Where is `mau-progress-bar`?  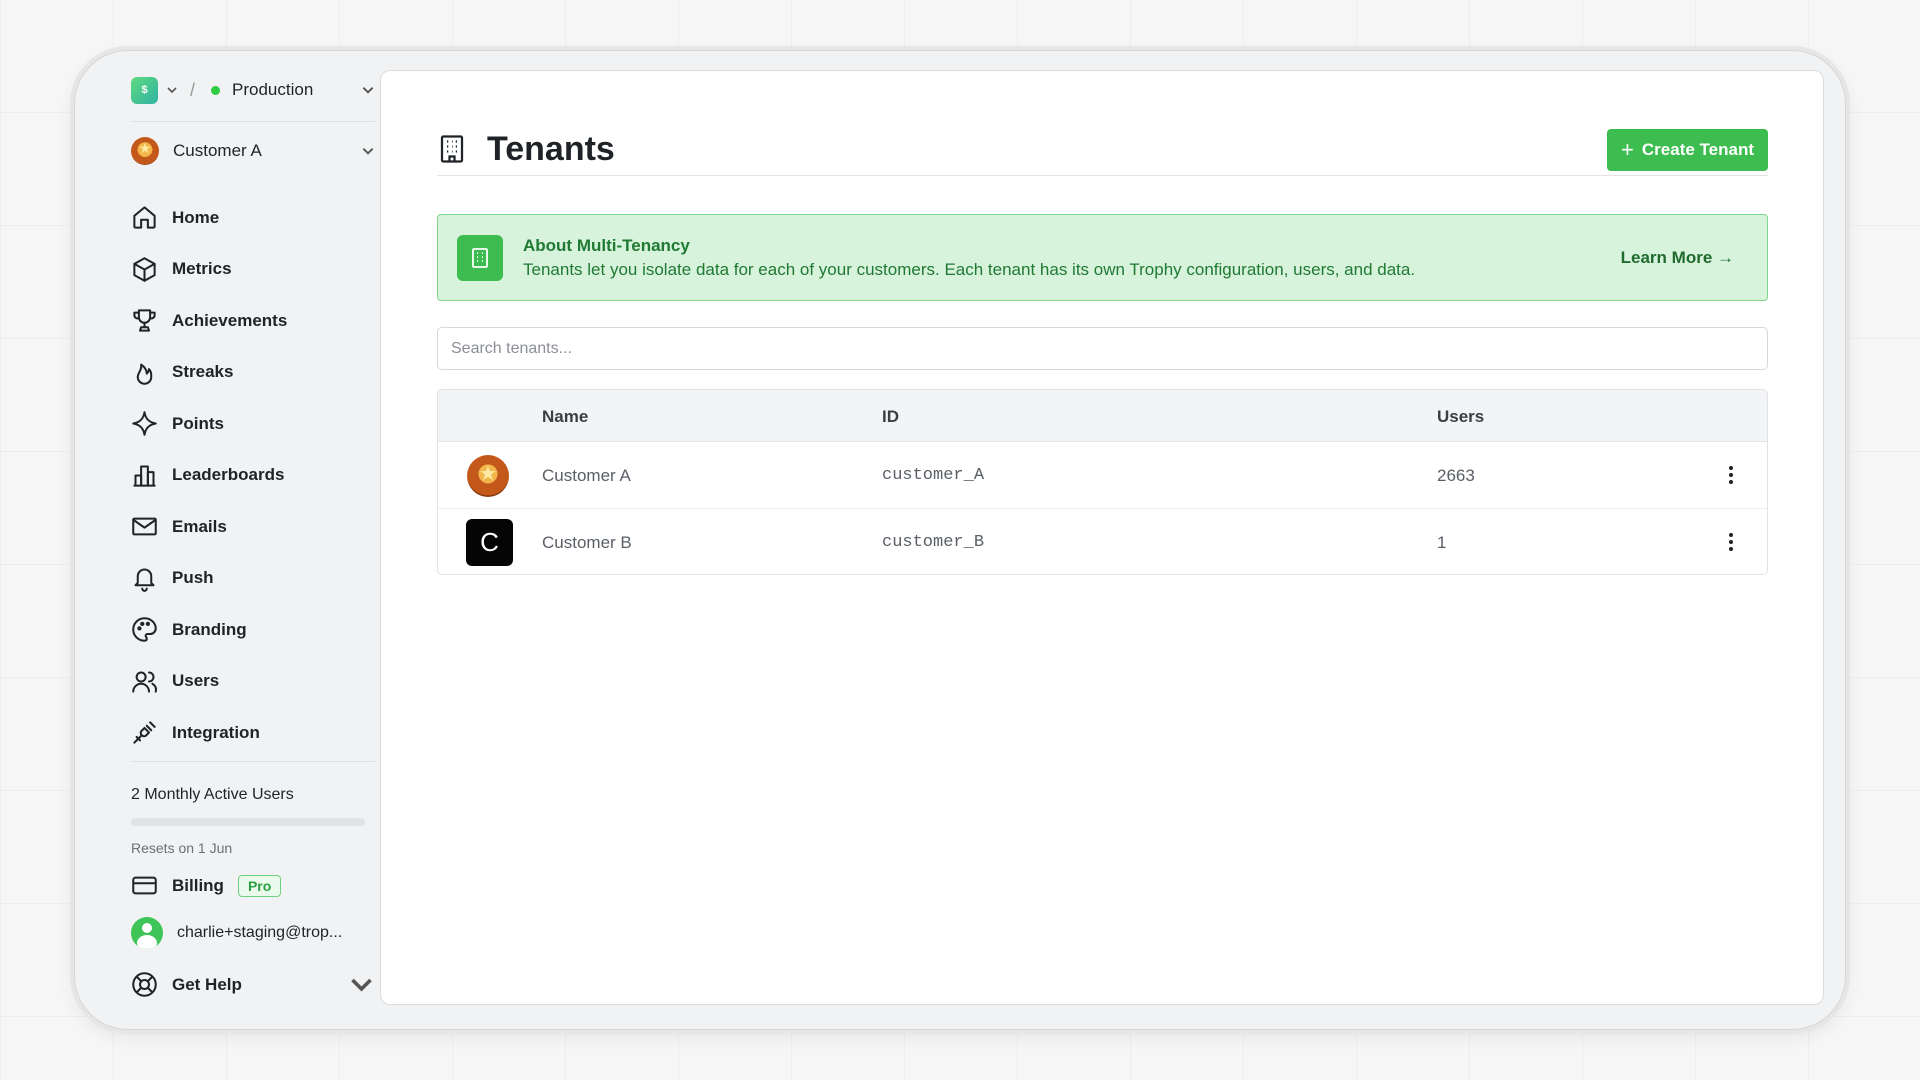
mau-progress-bar is located at coordinates (248, 822).